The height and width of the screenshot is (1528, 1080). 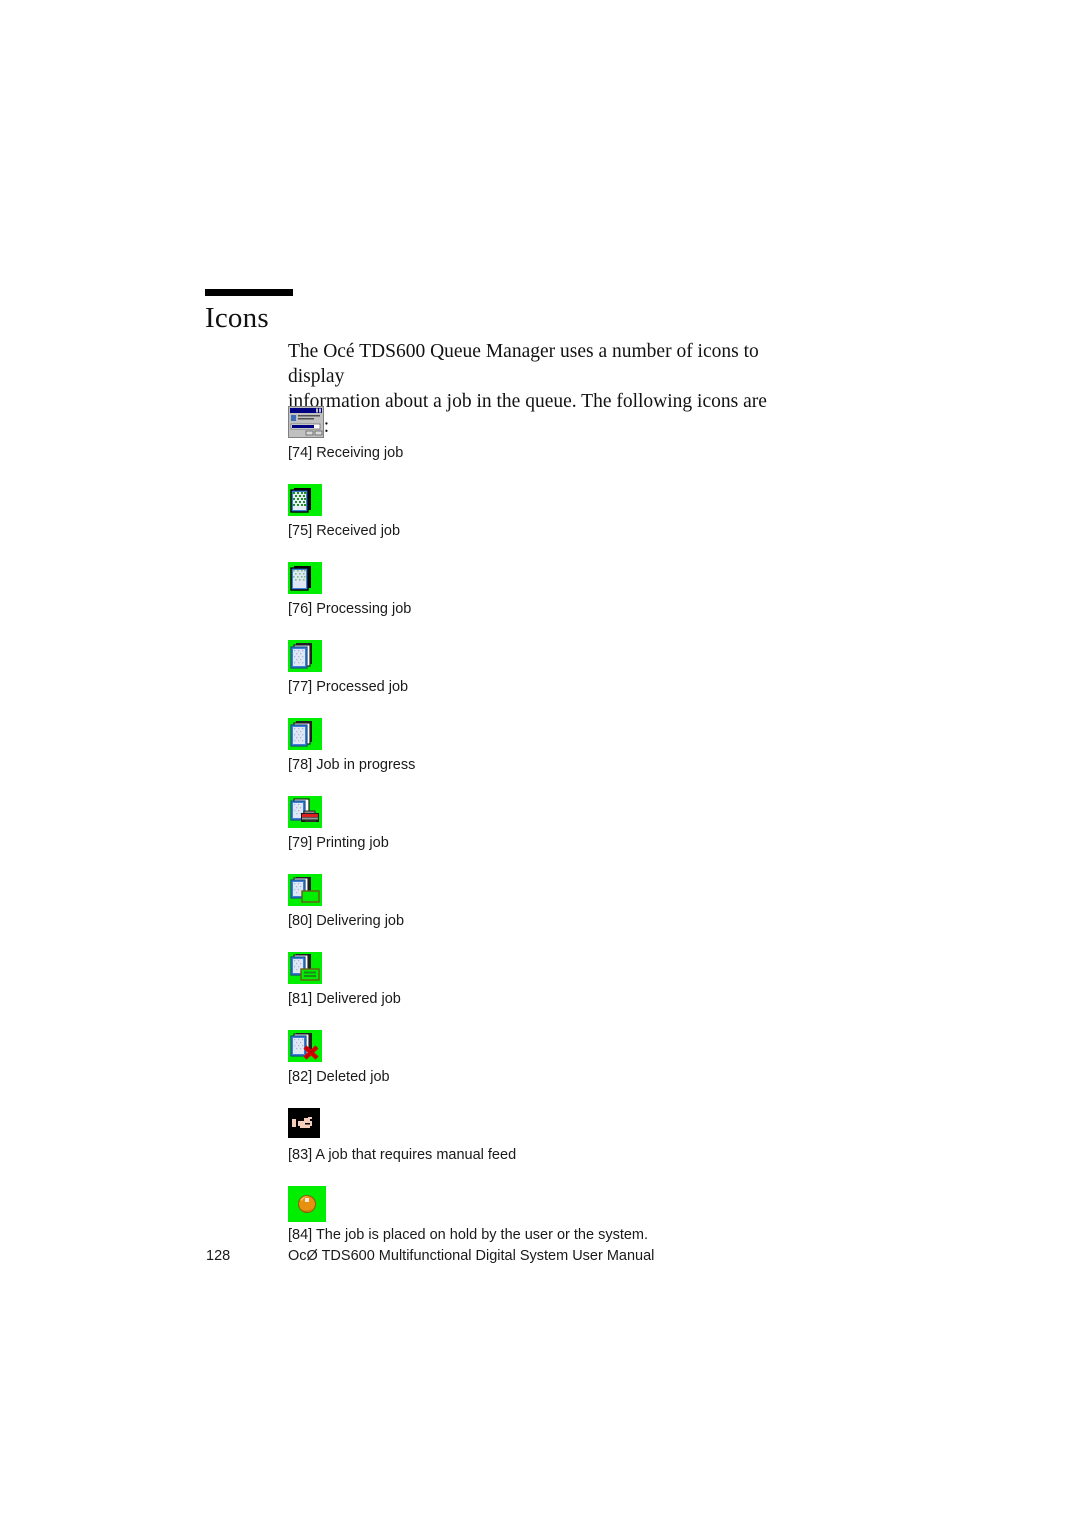 What do you see at coordinates (346, 453) in the screenshot?
I see `list-item-label: [74] Receiving job` at bounding box center [346, 453].